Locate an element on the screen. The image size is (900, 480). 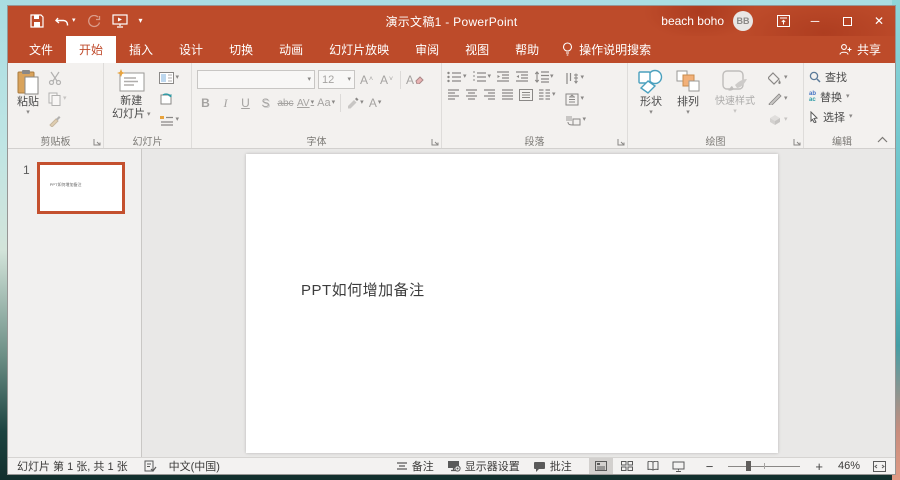
font-name-combobox: ▾ is located at coordinates (256, 79).